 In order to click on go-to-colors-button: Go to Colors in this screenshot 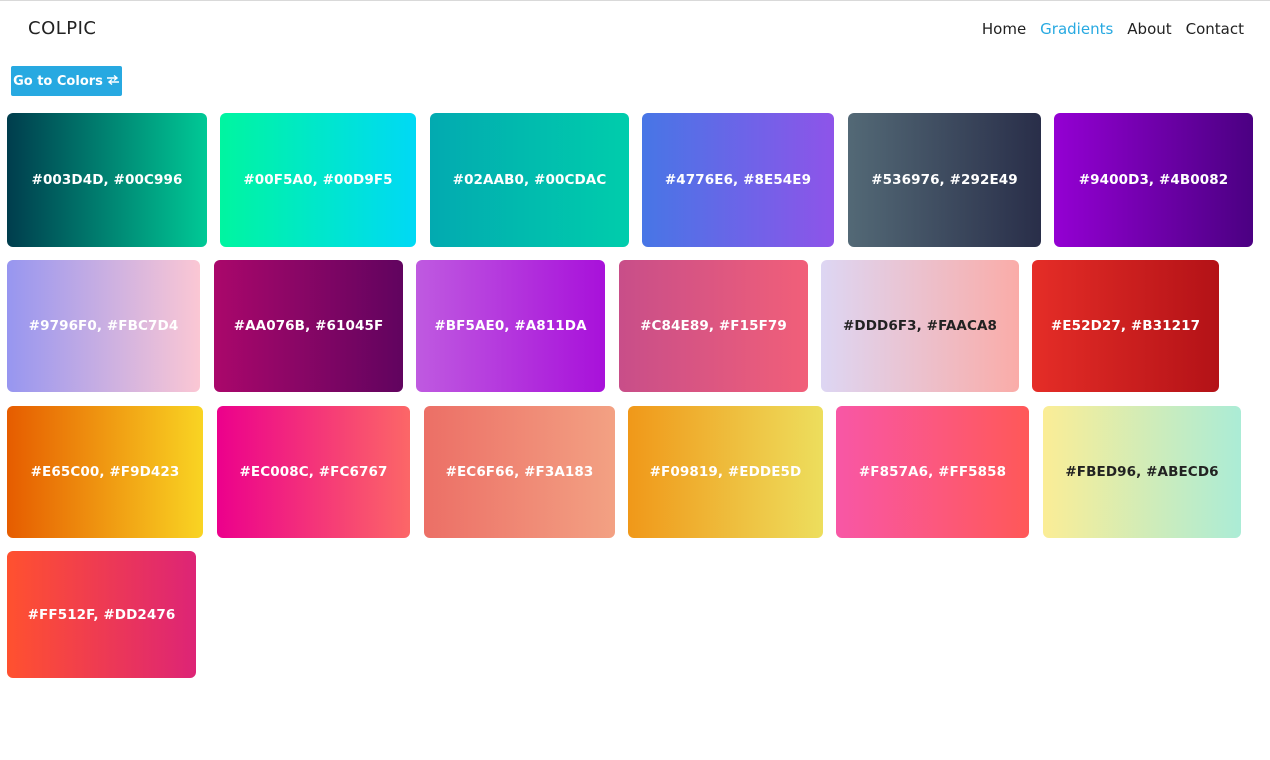, I will do `click(66, 81)`.